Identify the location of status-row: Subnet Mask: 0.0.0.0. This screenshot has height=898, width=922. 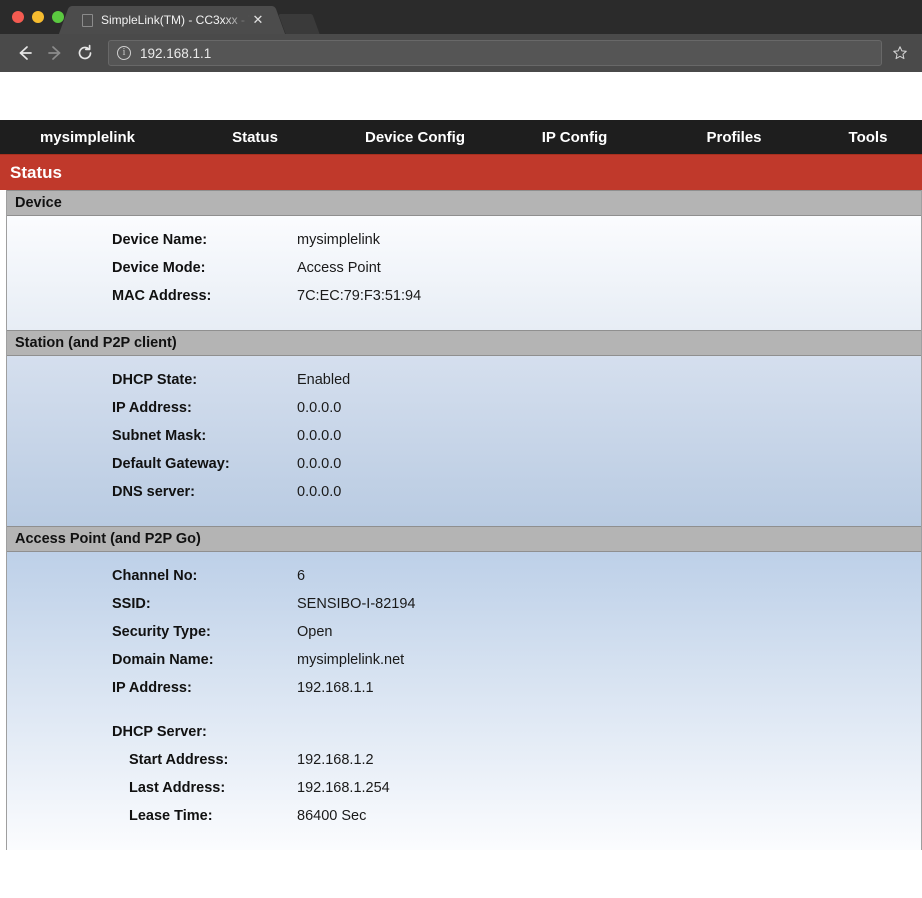
(464, 442).